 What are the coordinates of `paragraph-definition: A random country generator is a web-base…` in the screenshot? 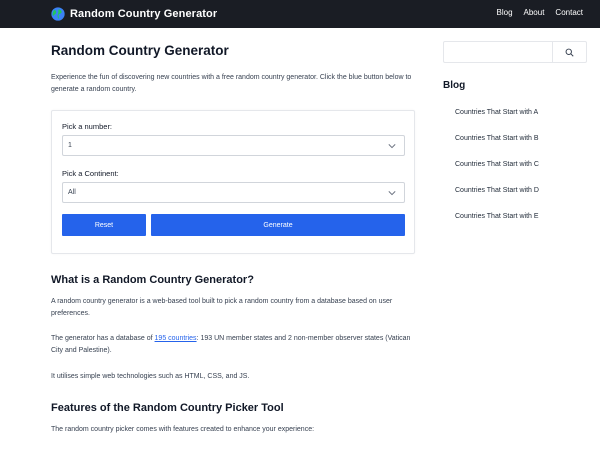 It's located at (222, 307).